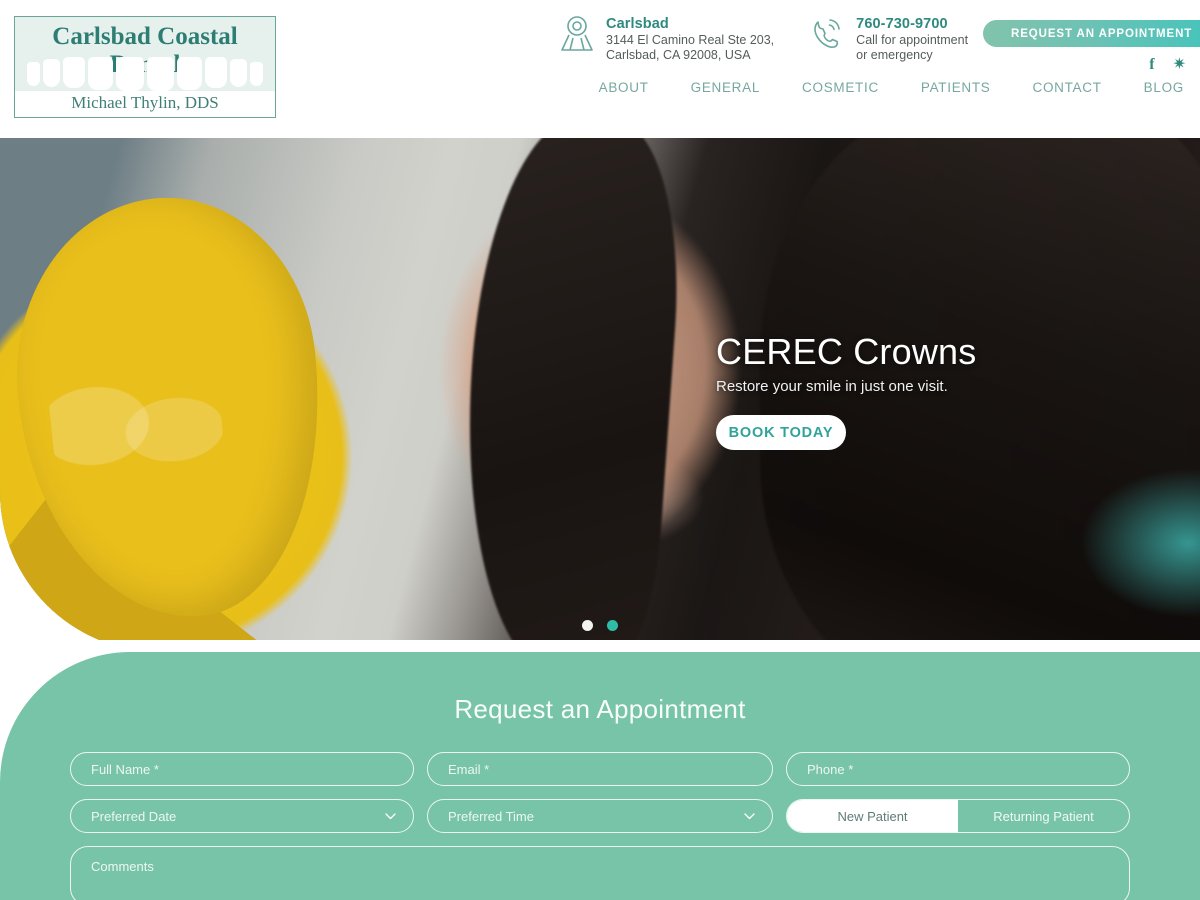 The image size is (1200, 900). What do you see at coordinates (491, 816) in the screenshot?
I see `preferred-time-label: Preferred Time` at bounding box center [491, 816].